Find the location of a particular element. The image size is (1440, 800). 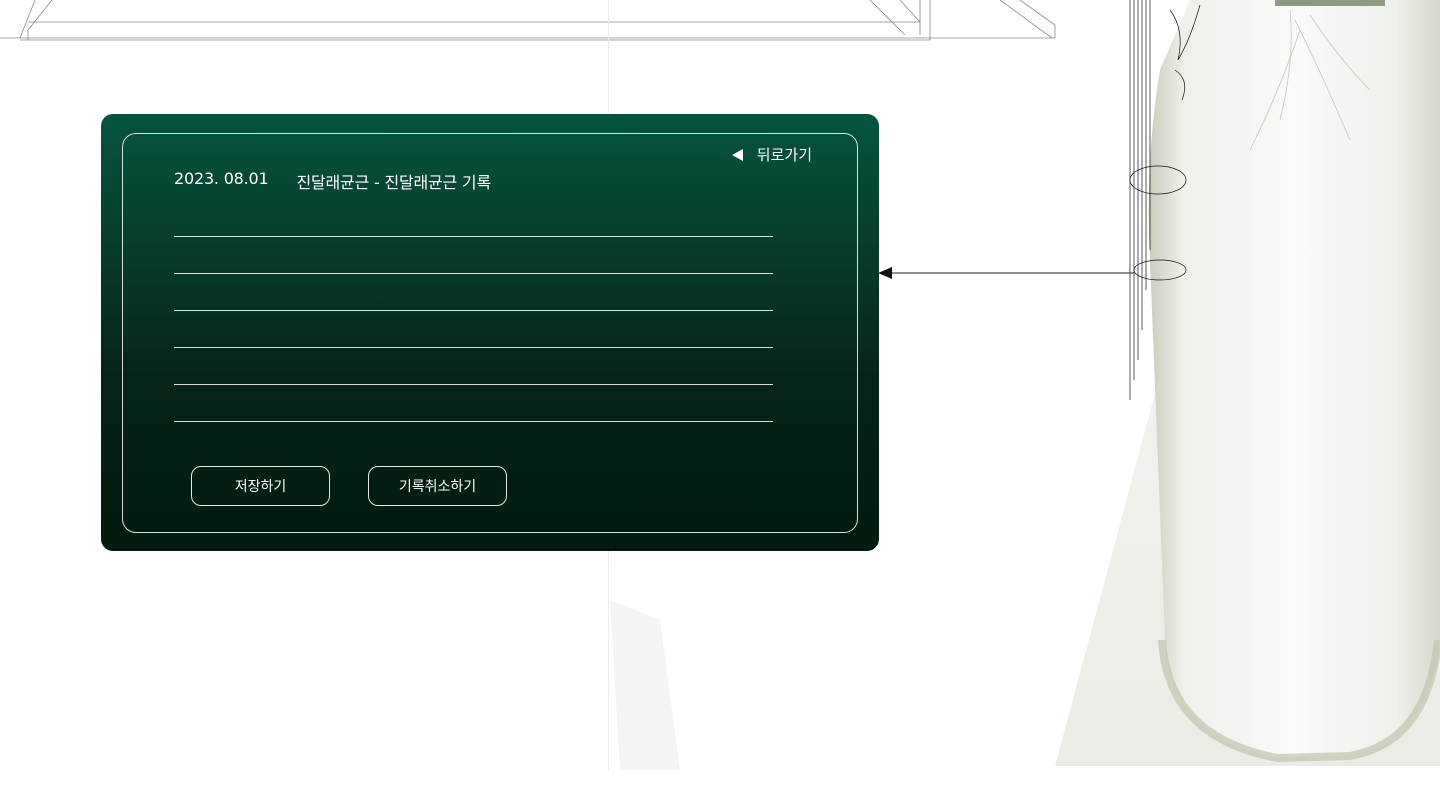

record-date: 2023. 08.01 is located at coordinates (221, 178).